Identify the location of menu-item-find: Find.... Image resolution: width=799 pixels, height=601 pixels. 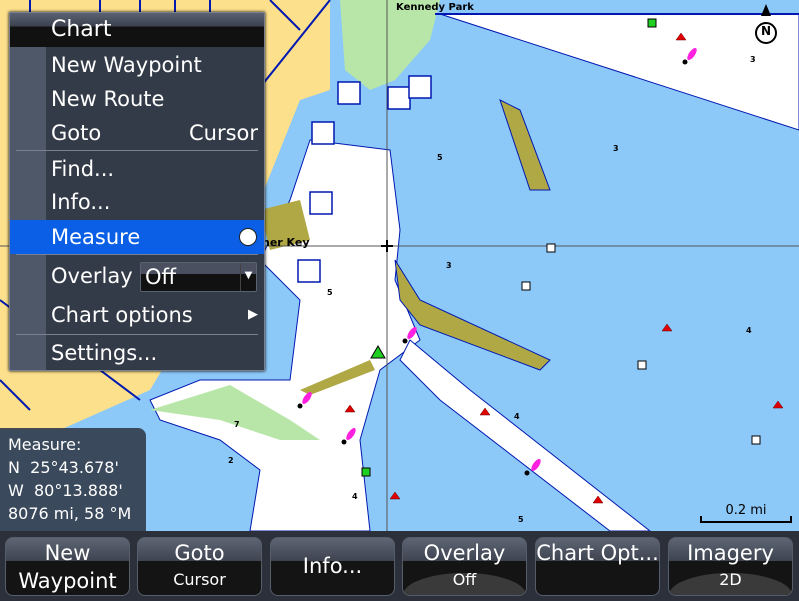
(137, 169).